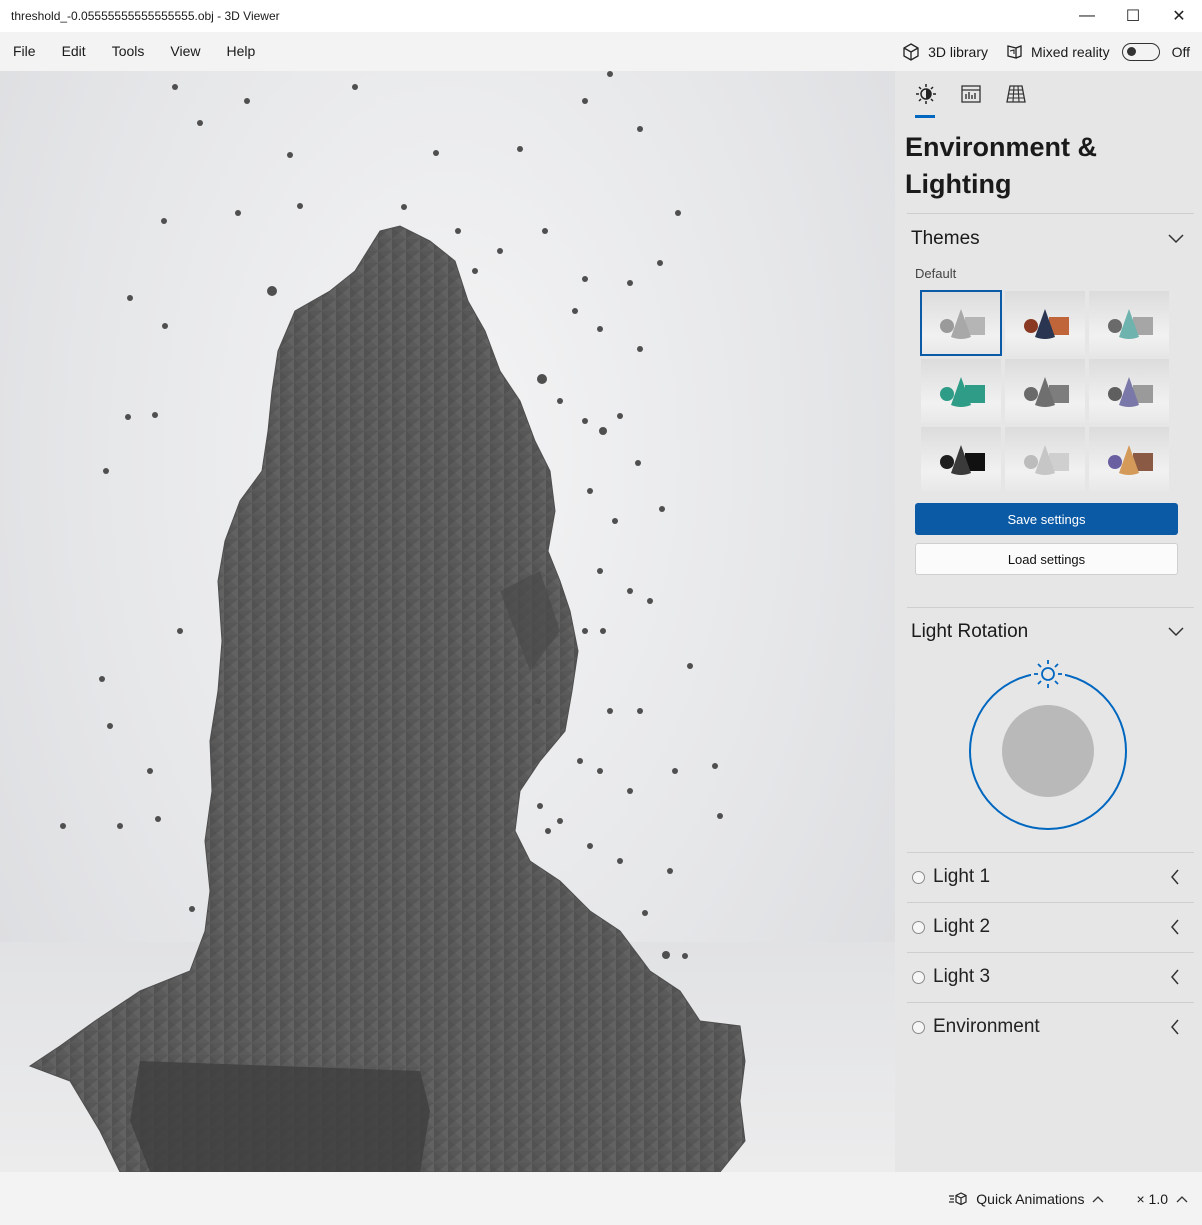  What do you see at coordinates (1179, 16) in the screenshot?
I see `close-button: ✕` at bounding box center [1179, 16].